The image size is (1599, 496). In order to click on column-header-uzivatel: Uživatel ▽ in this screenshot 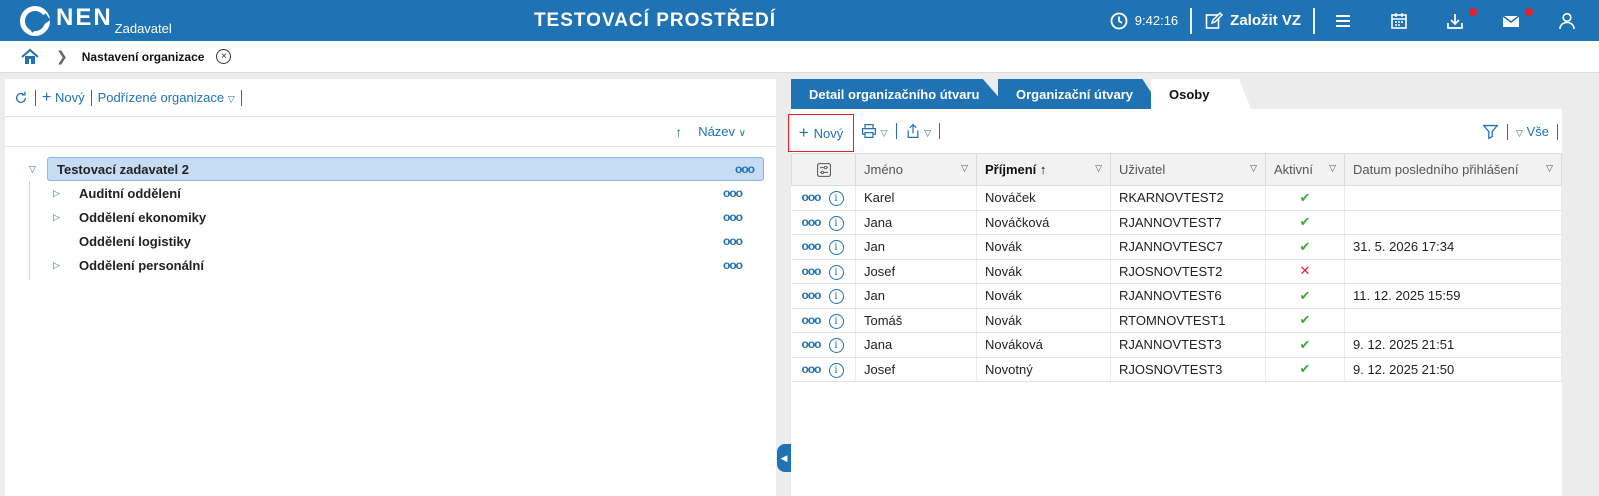, I will do `click(1188, 169)`.